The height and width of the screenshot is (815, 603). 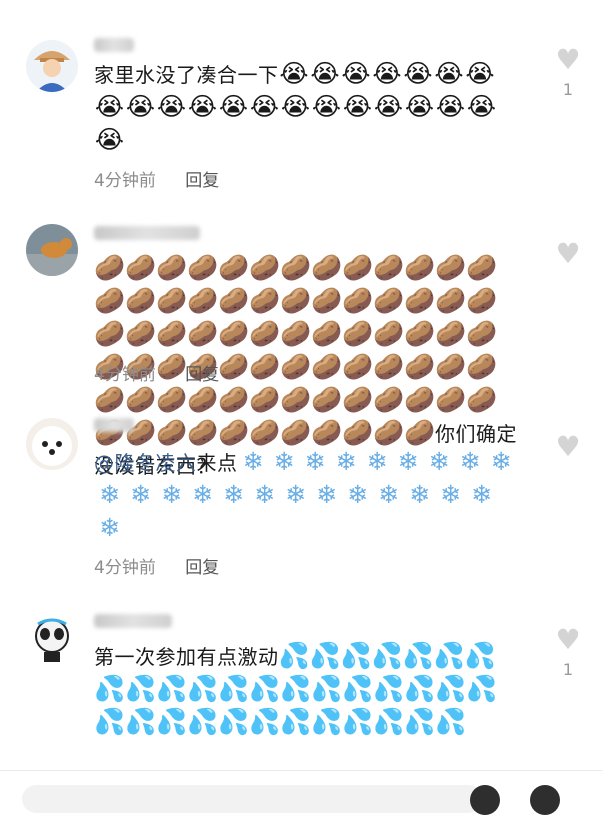 What do you see at coordinates (309, 495) in the screenshot?
I see `comment-text: @隆冬凌六来点 ❄ ❄ ❄ ❄ ❄ ❄ ❄ ❄ ❄❄ ❄ ❄ ❄ ❄ ❄ ❄ ❄ ❄ ❄ ❄ ❄ ❄❄` at bounding box center [309, 495].